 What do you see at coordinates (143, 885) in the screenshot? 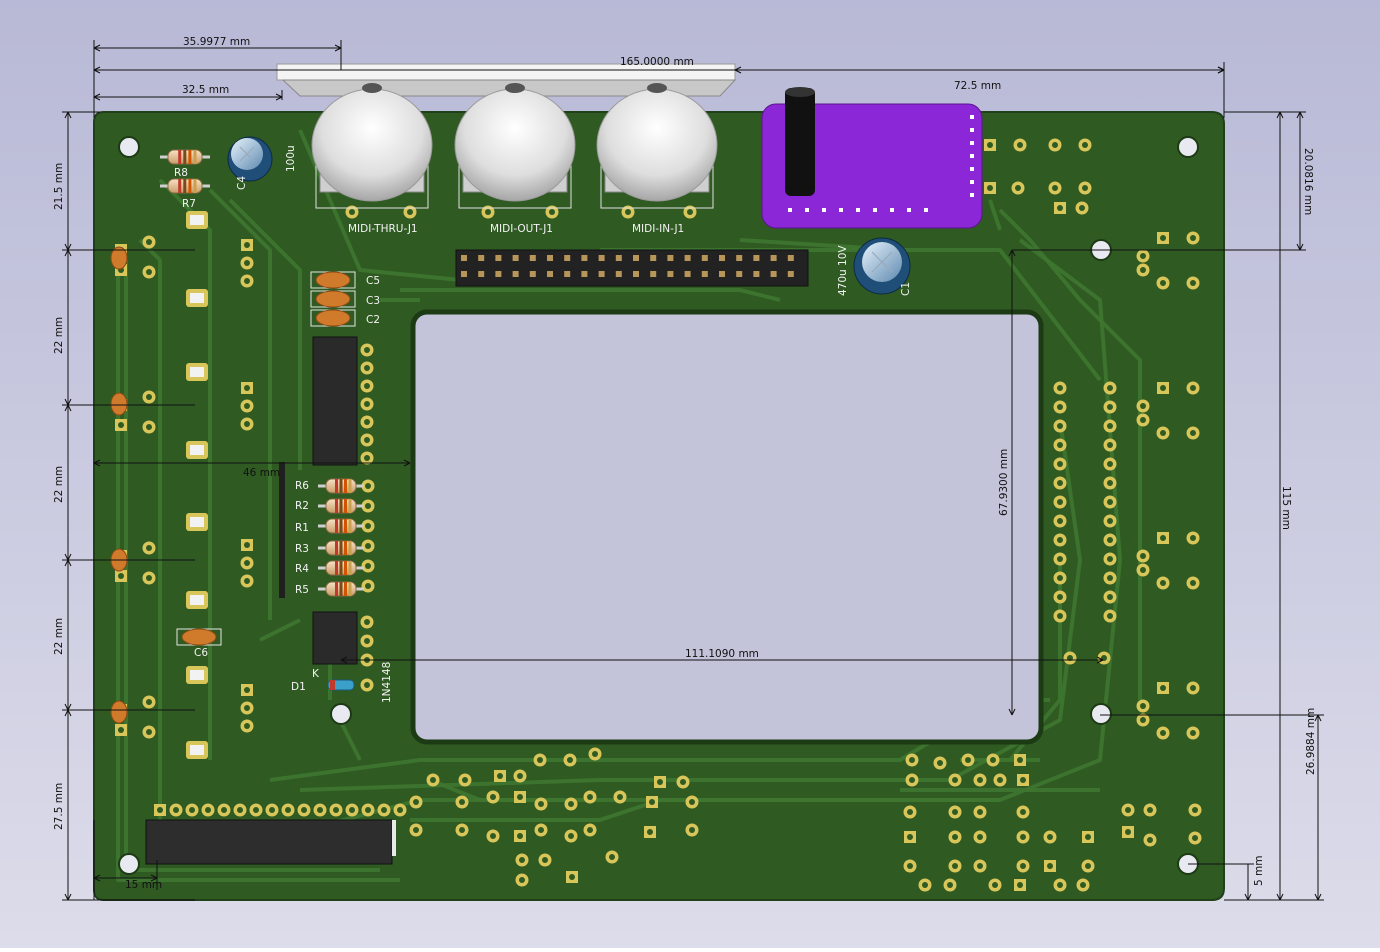
I see `dim-15: 15 mm` at bounding box center [143, 885].